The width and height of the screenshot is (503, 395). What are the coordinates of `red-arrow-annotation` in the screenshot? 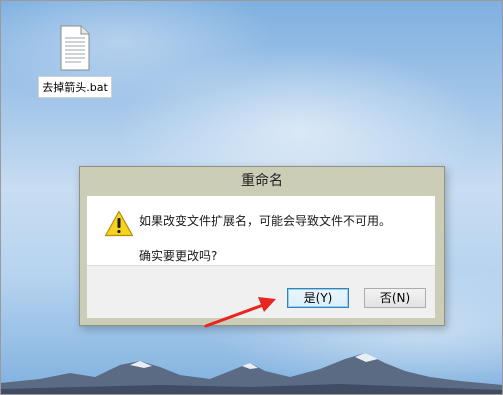 It's located at (240, 312).